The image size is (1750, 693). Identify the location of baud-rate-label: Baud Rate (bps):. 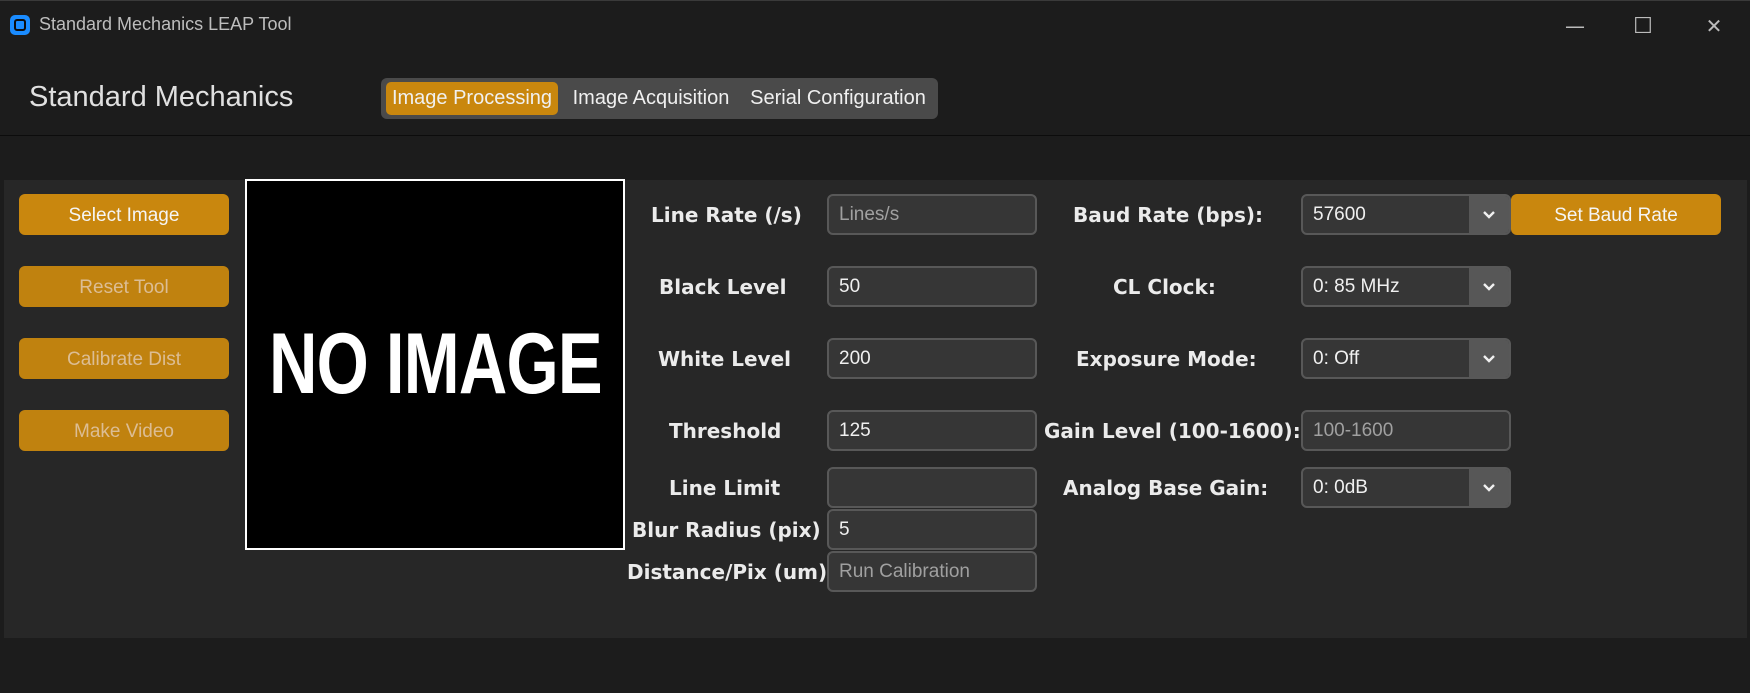
(1168, 215).